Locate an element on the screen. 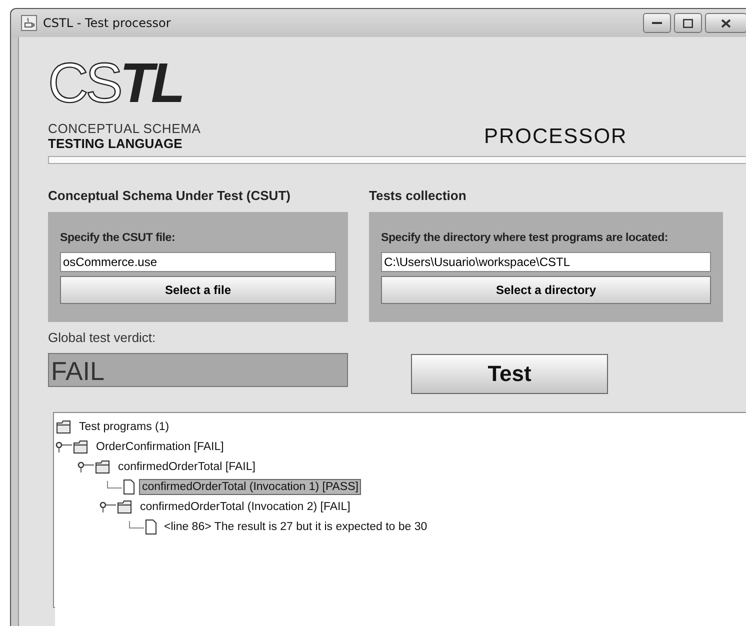 This screenshot has width=746, height=626. verdict-value: FAIL is located at coordinates (198, 370).